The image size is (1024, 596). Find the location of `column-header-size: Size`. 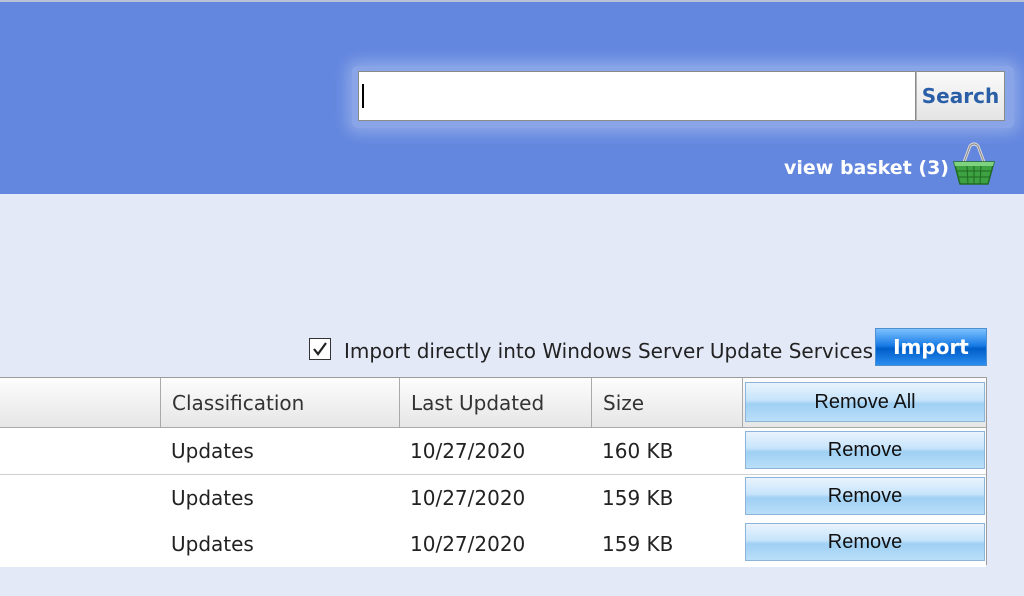

column-header-size: Size is located at coordinates (667, 403).